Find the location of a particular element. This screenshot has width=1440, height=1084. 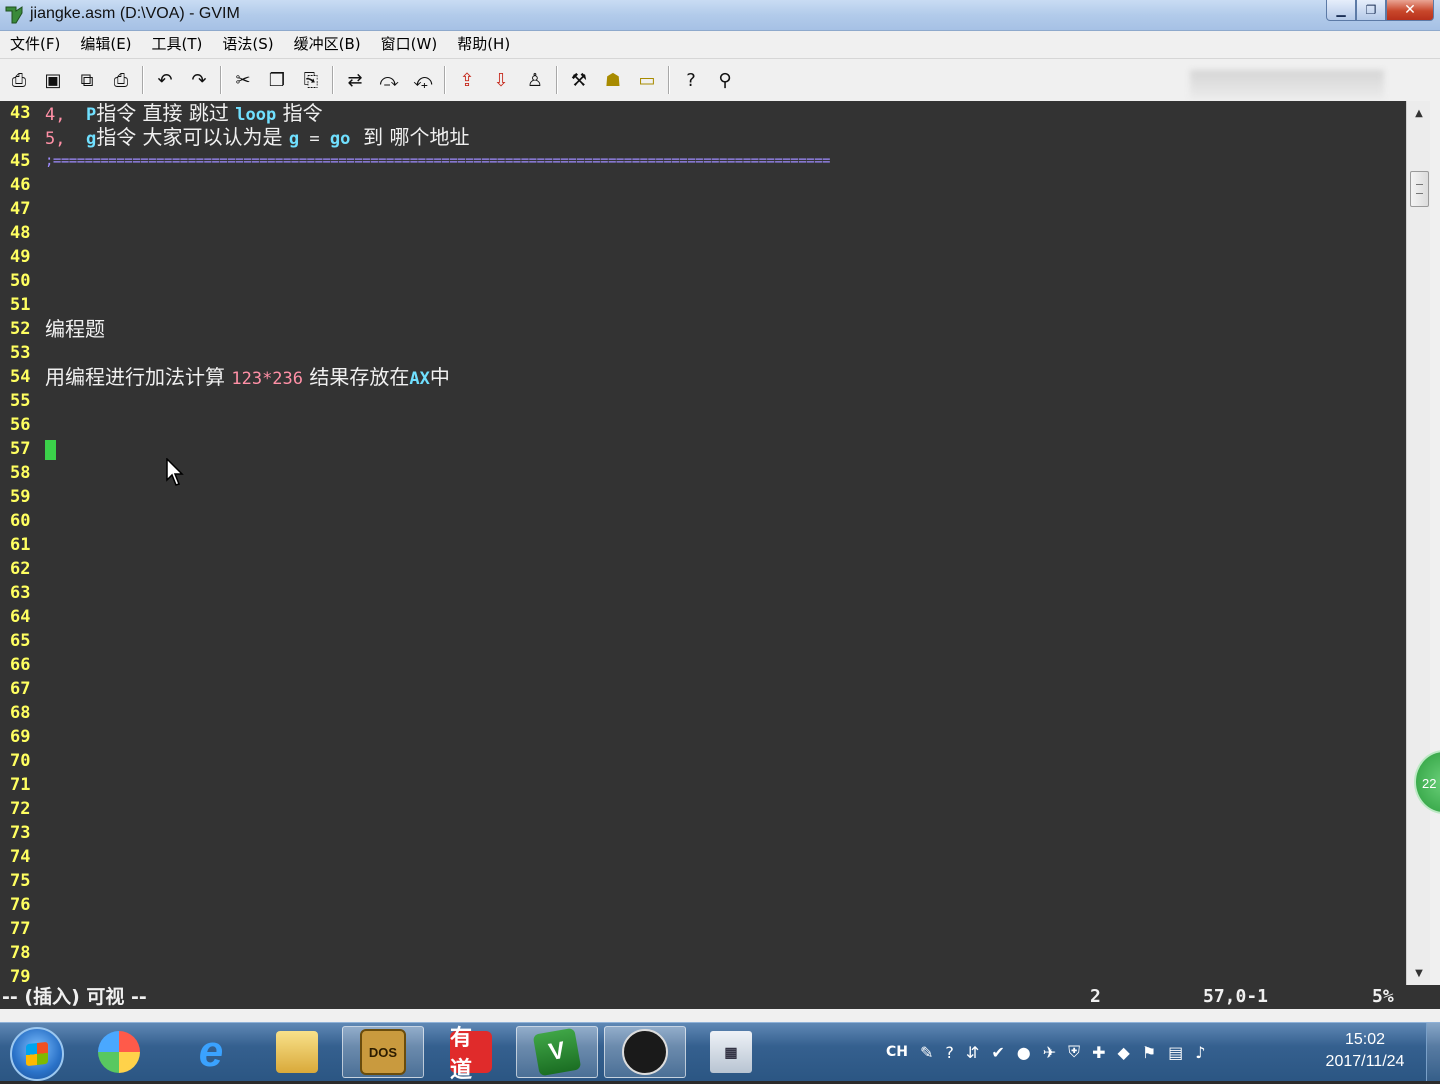

editor-line: 69 is located at coordinates (703, 737).